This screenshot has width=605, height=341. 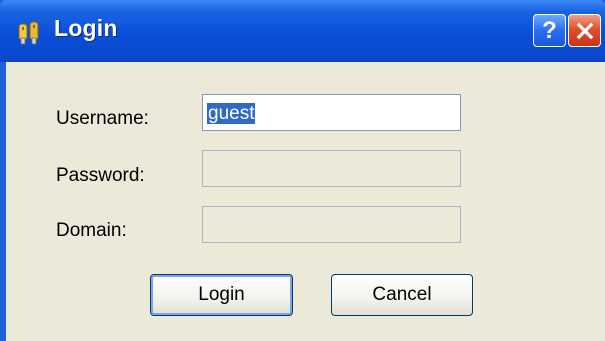 I want to click on help-button: ?, so click(x=549, y=30).